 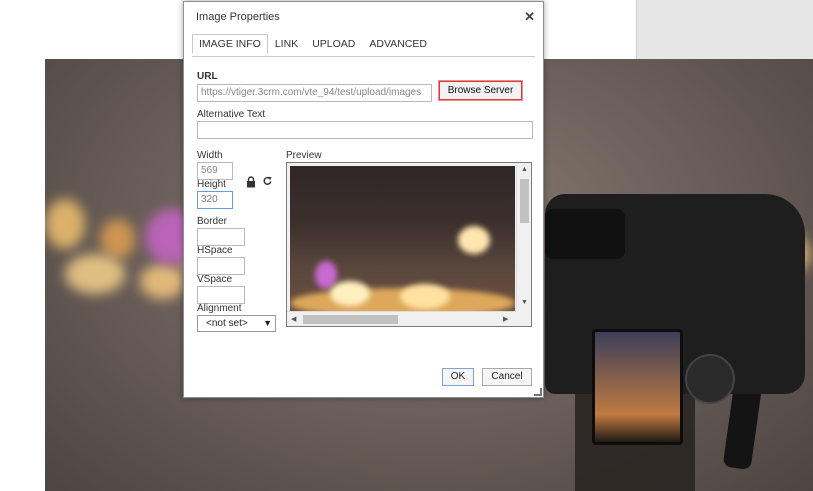 What do you see at coordinates (365, 130) in the screenshot?
I see `alt-text-input` at bounding box center [365, 130].